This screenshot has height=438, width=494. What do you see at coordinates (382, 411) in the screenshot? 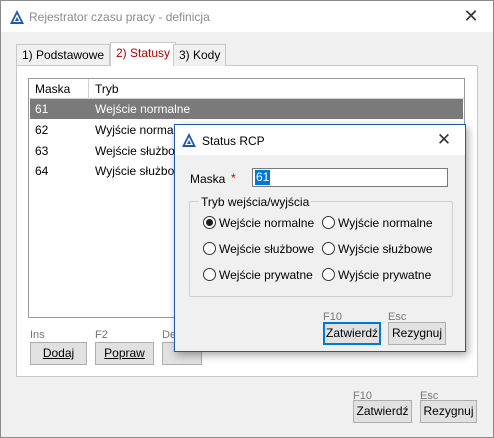
I see `ok-button: Zatwierdź` at bounding box center [382, 411].